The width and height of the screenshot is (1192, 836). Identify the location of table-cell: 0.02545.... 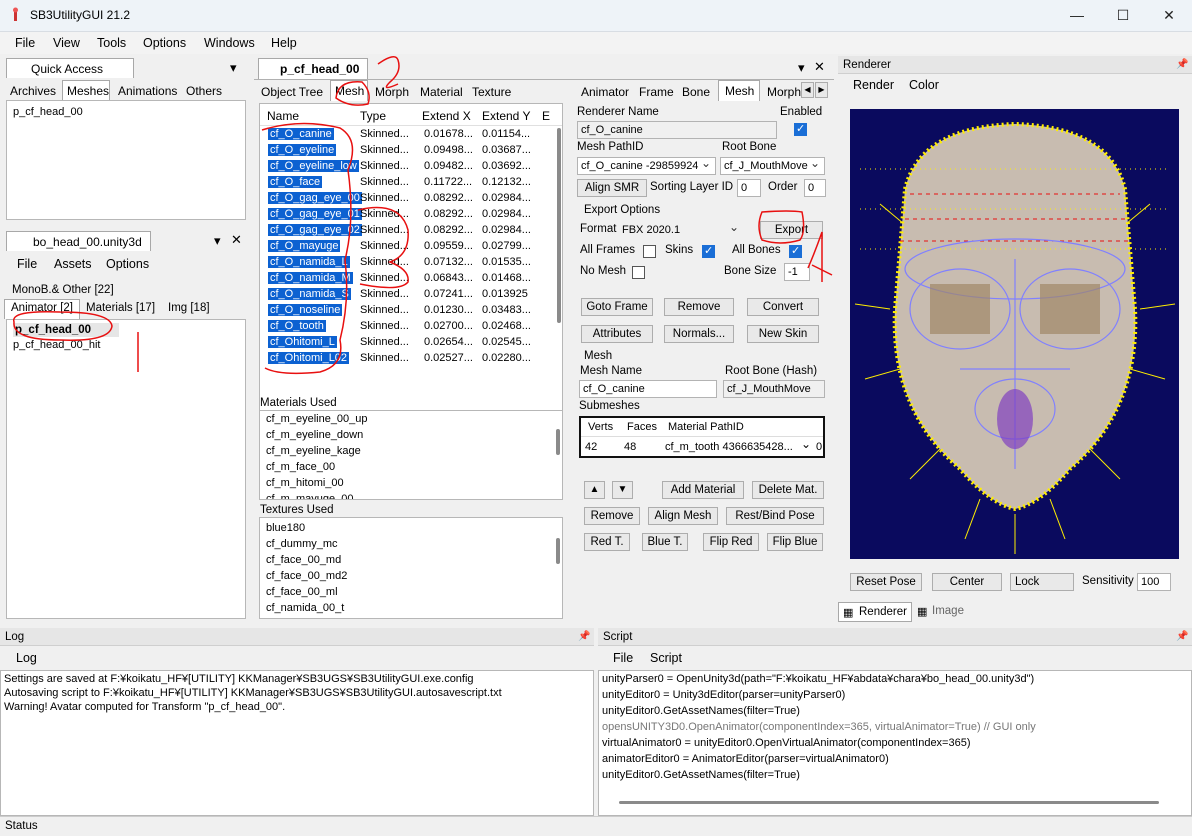
(506, 342).